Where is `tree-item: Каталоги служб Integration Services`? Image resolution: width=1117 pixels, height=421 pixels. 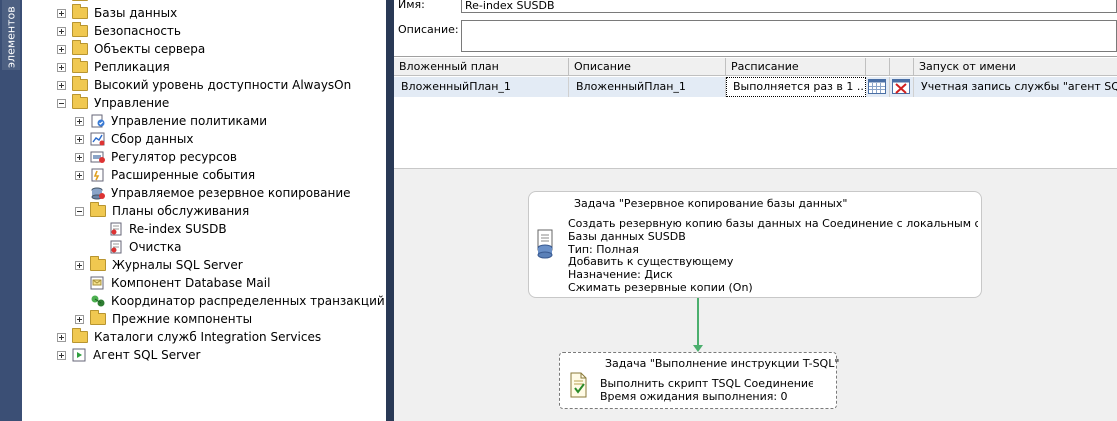
tree-item: Каталоги служб Integration Services is located at coordinates (189, 337).